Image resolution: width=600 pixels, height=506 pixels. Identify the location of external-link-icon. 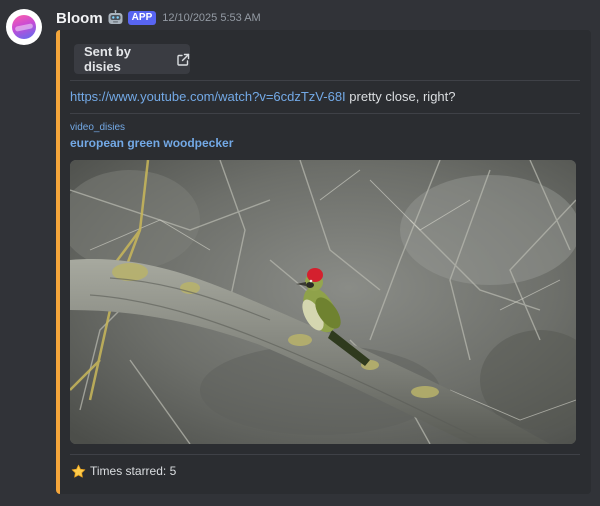
(183, 59).